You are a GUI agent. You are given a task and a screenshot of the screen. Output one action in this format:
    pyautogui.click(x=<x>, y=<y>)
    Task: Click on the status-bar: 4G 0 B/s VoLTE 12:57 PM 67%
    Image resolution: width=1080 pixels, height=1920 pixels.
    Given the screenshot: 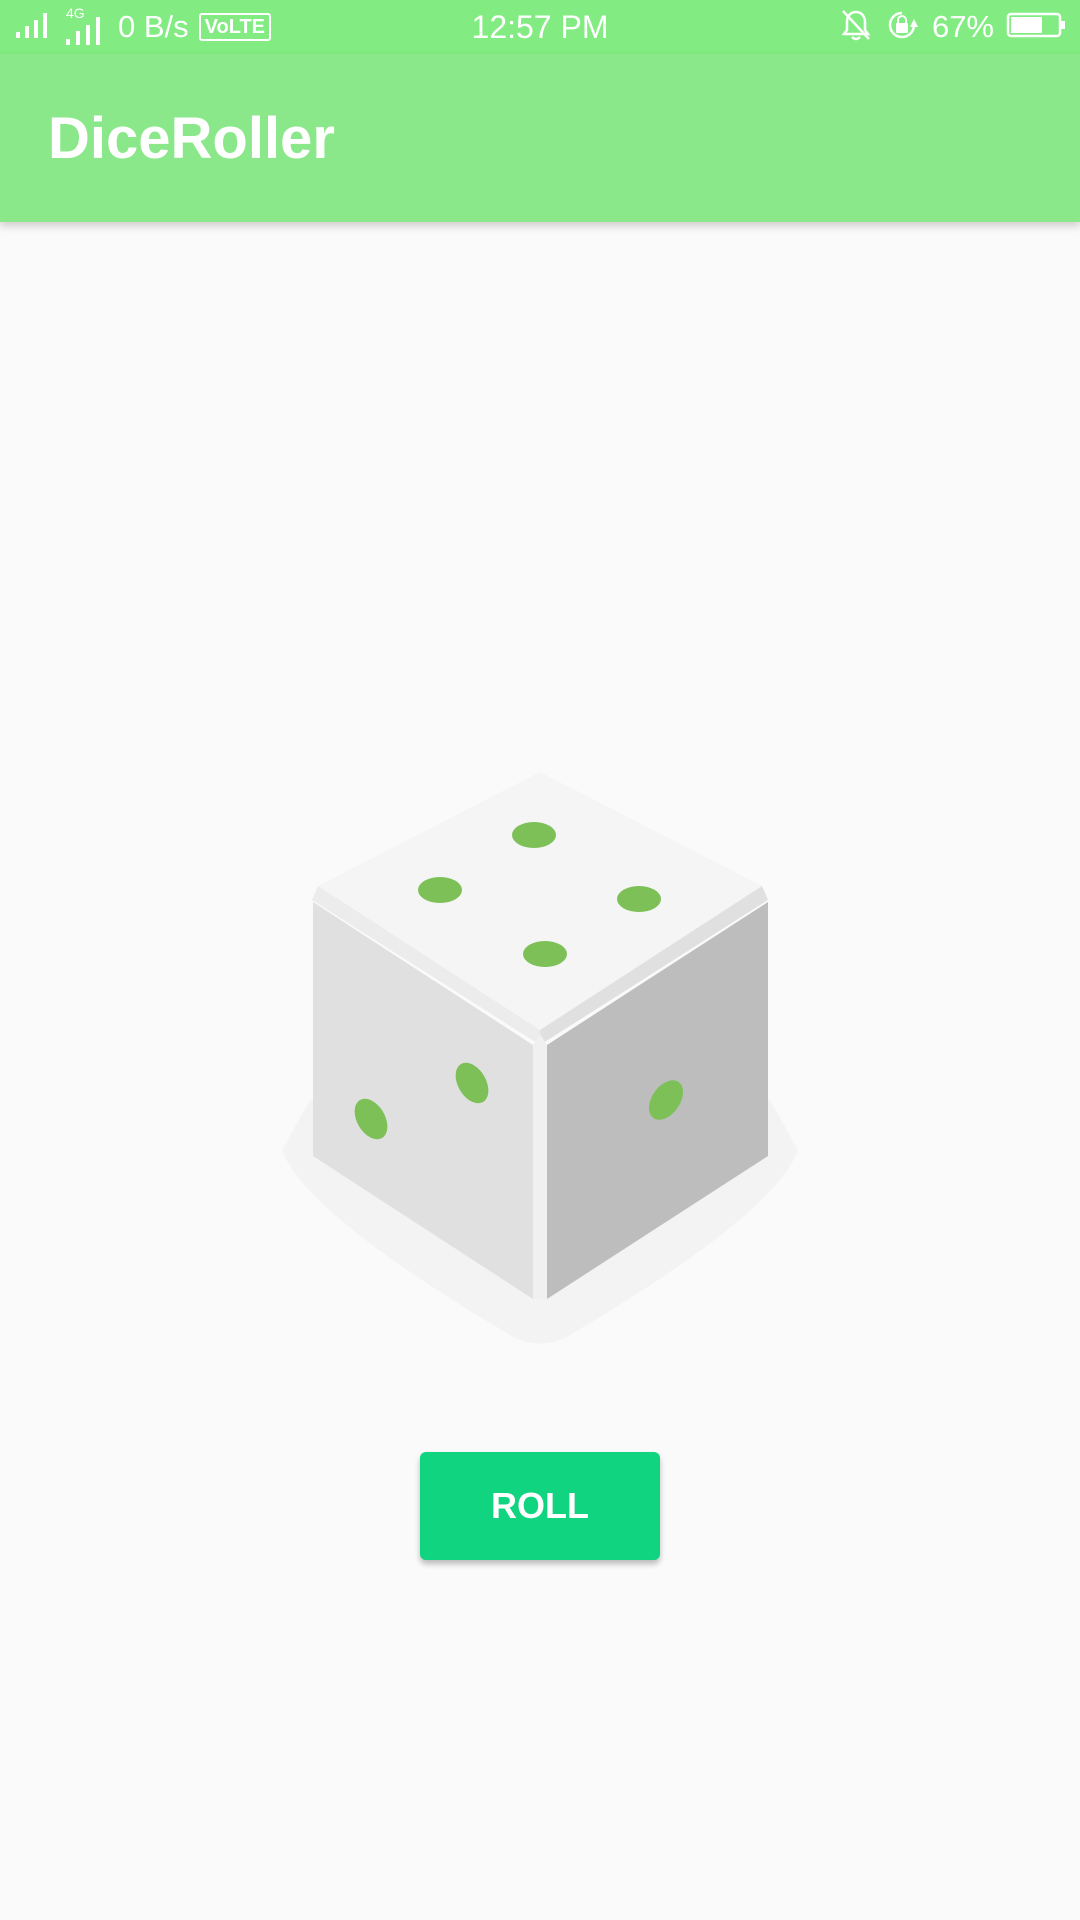 What is the action you would take?
    pyautogui.click(x=540, y=27)
    